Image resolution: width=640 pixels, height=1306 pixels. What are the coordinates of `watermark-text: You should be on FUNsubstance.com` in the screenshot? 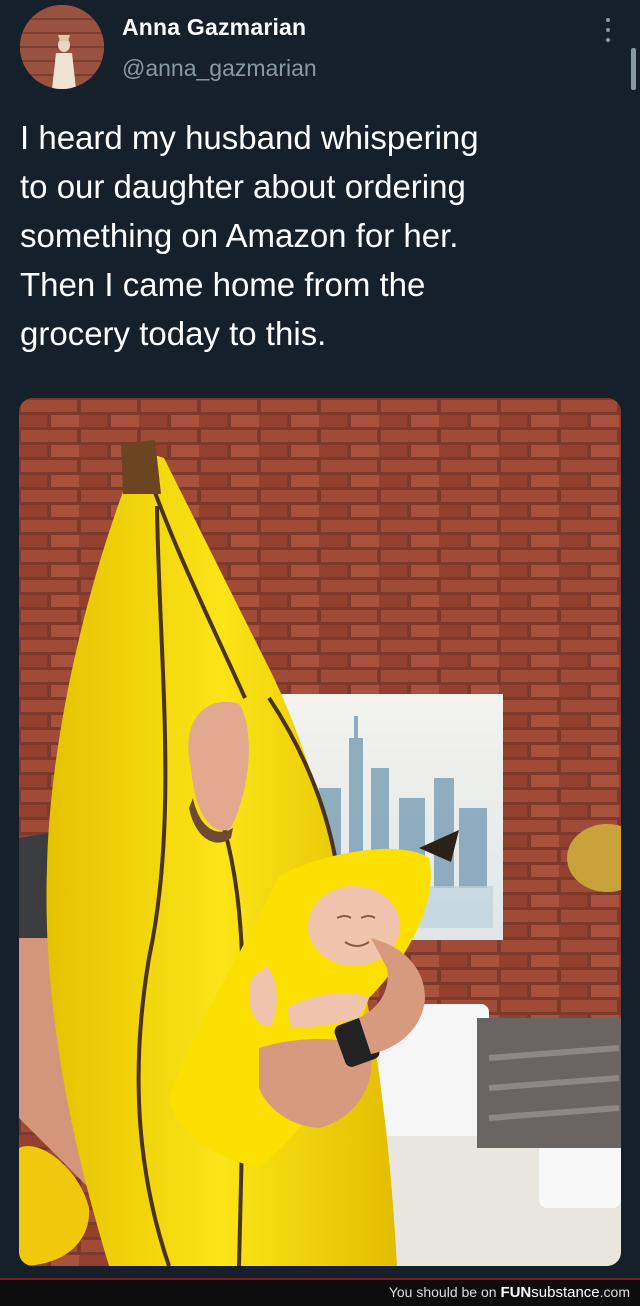 It's located at (509, 1292).